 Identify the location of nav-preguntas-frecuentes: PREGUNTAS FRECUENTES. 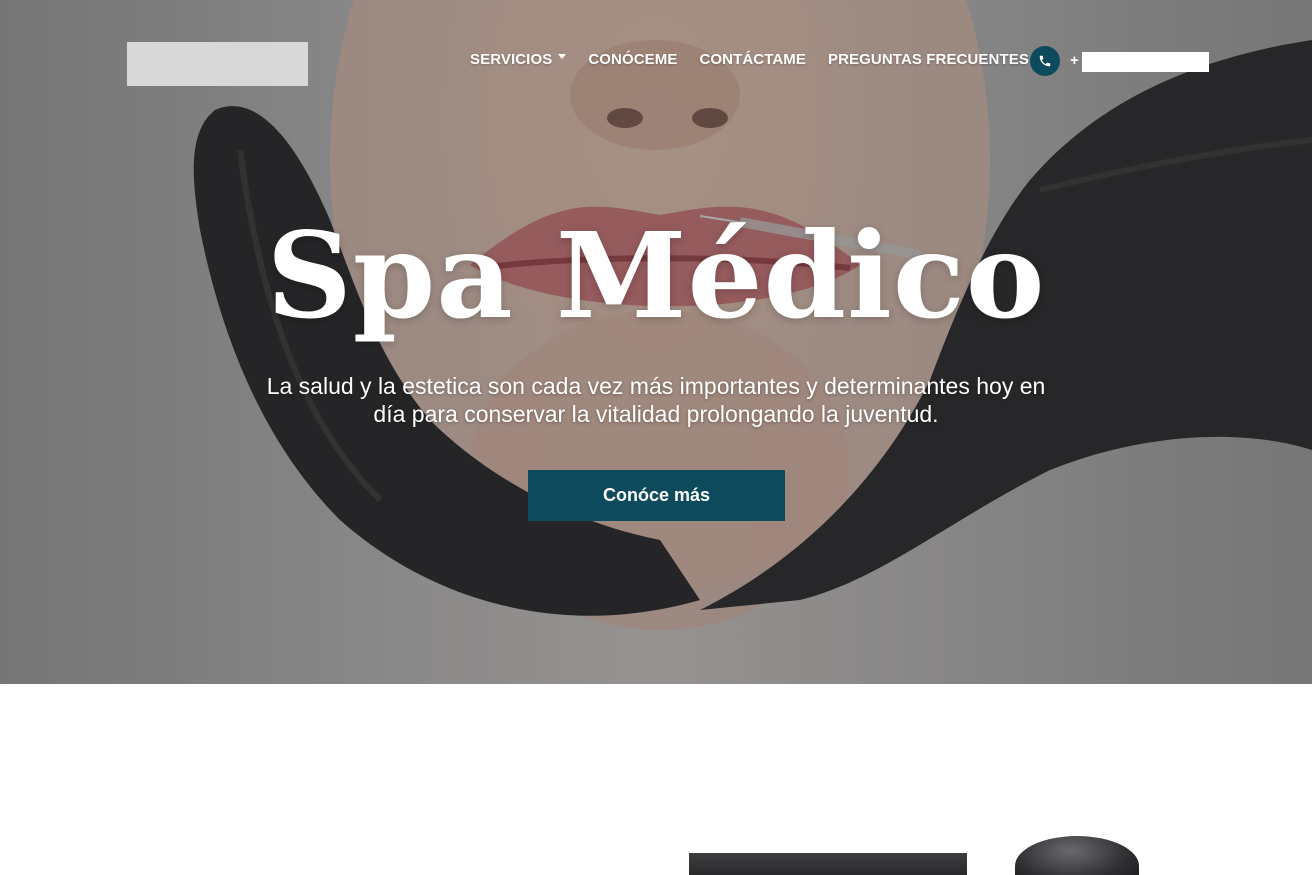
(928, 59).